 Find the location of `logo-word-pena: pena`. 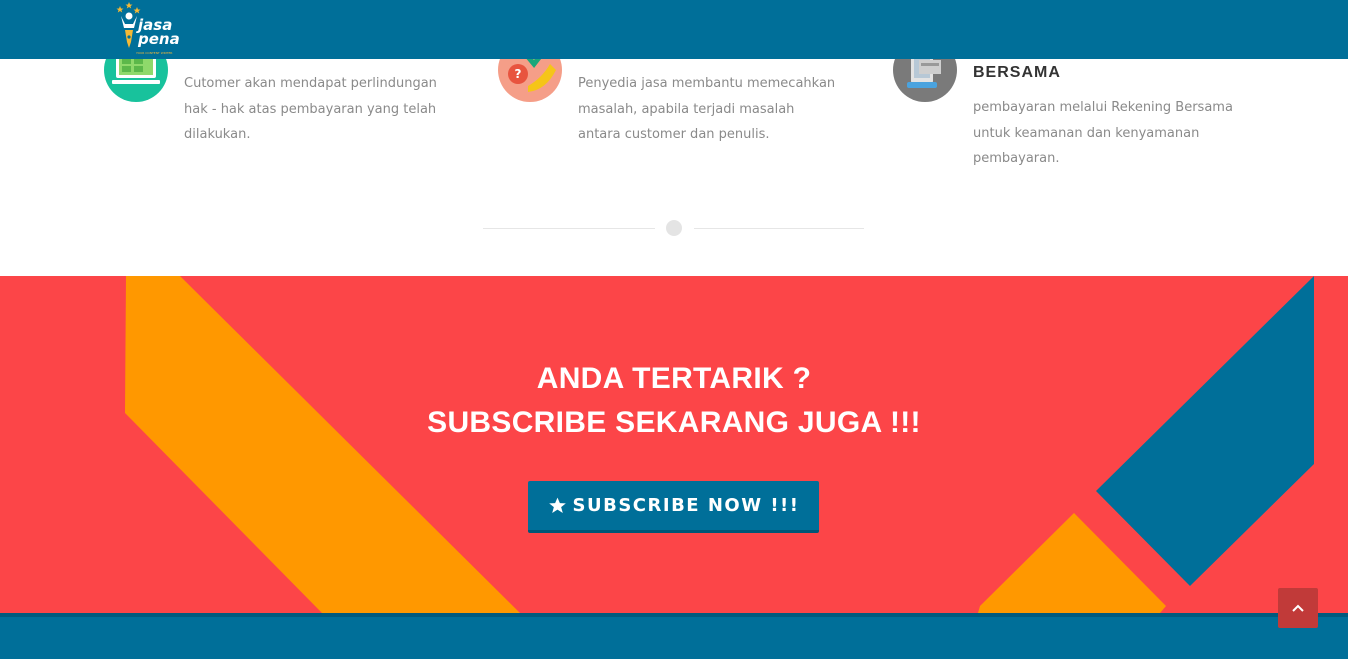

logo-word-pena: pena is located at coordinates (159, 39).